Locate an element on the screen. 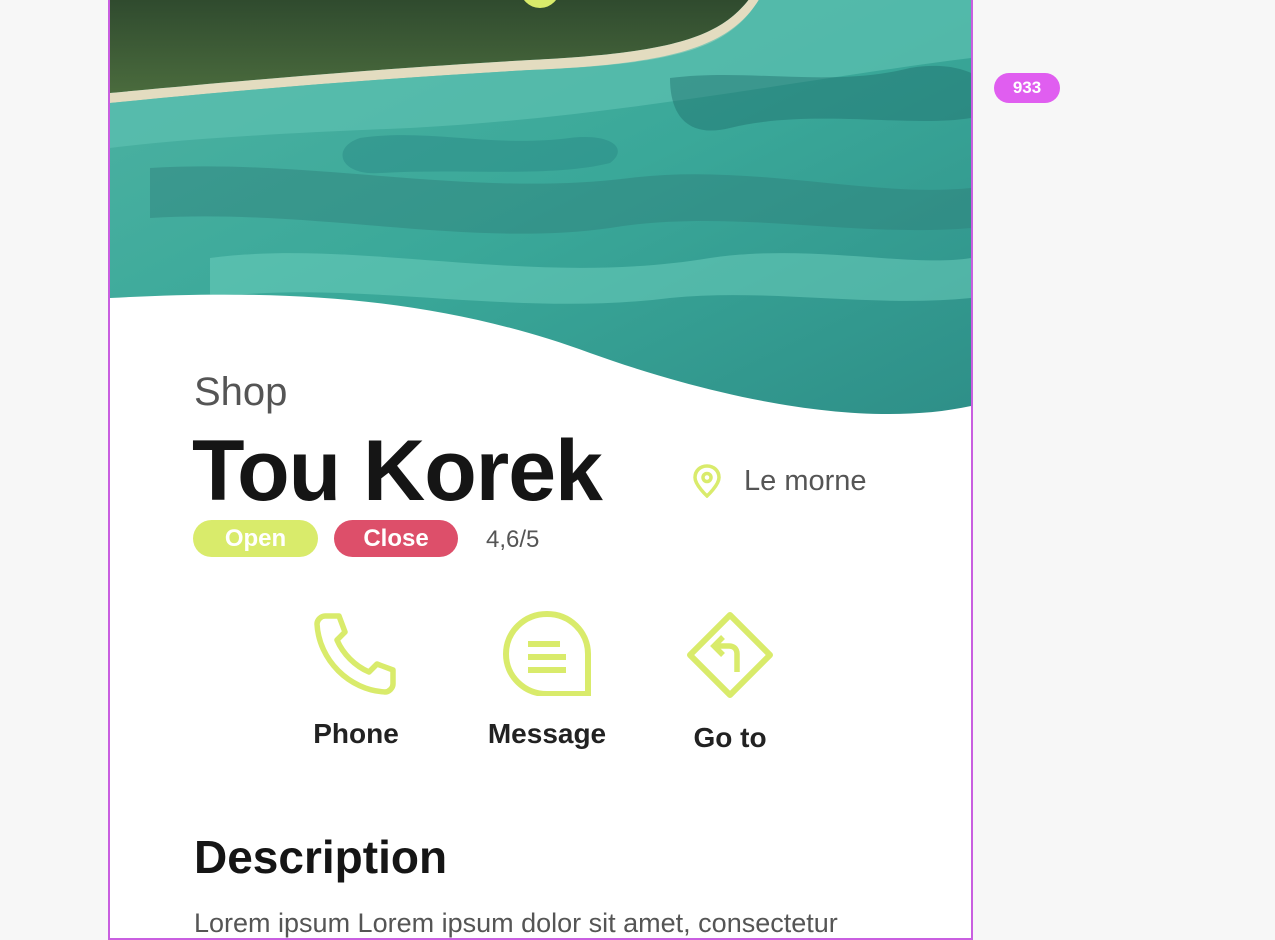 This screenshot has width=1275, height=940. shop-category: Shop is located at coordinates (241, 392).